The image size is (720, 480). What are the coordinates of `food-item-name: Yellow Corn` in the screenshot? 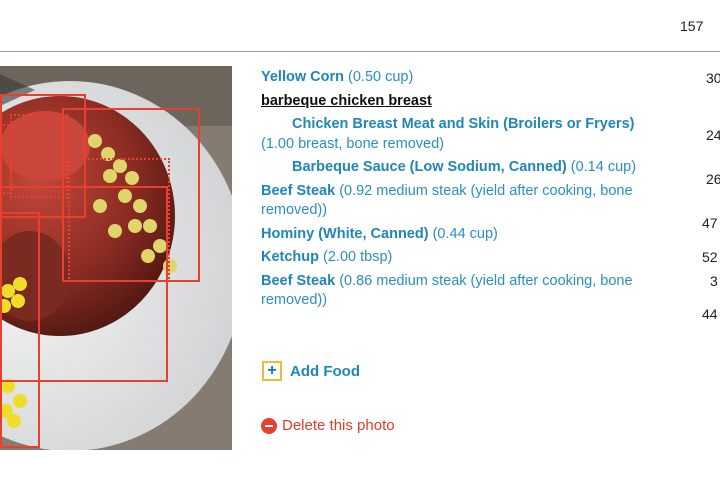 It's located at (302, 77).